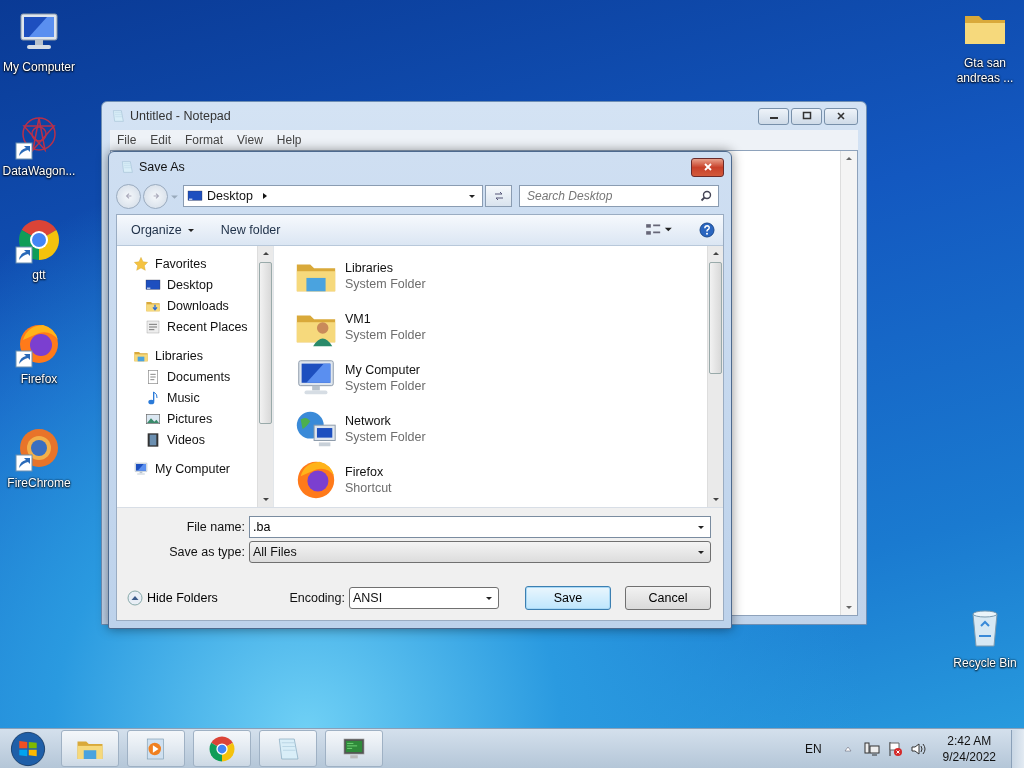 Image resolution: width=1024 pixels, height=768 pixels. I want to click on encoding-label: Encoding:, so click(317, 598).